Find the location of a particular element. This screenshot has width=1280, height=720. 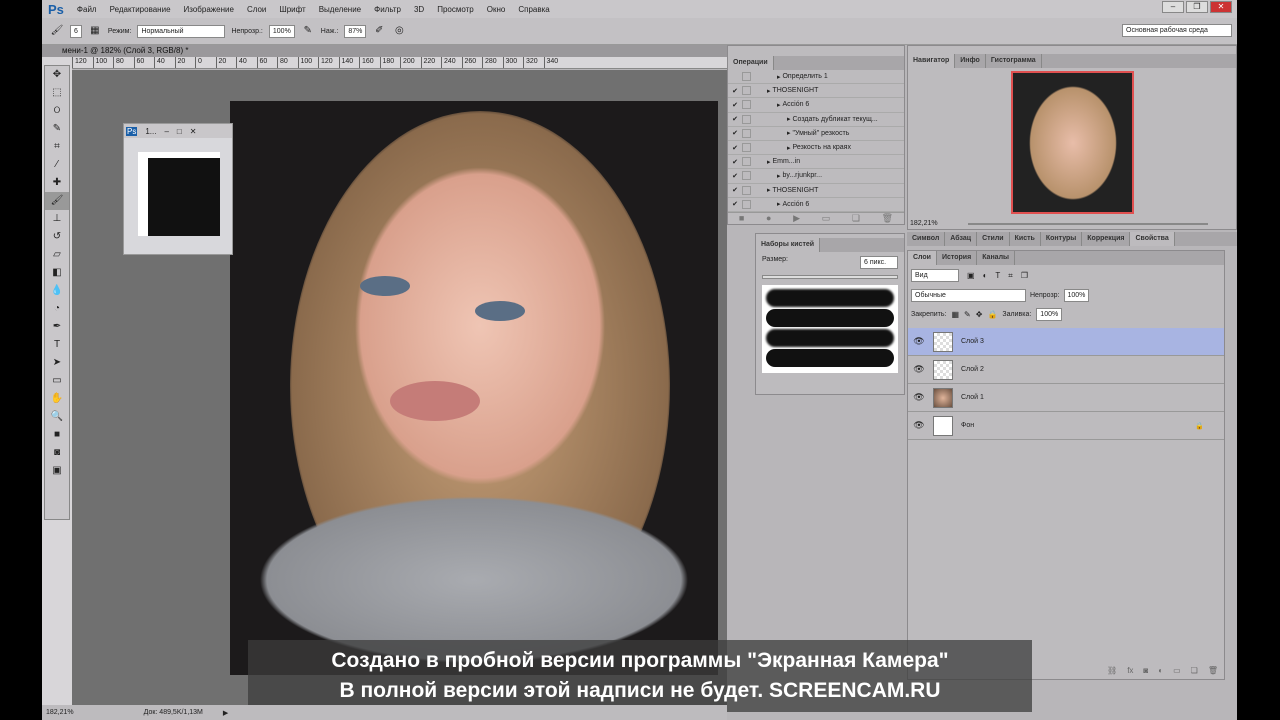

small-close-button: ✕ is located at coordinates (193, 131).